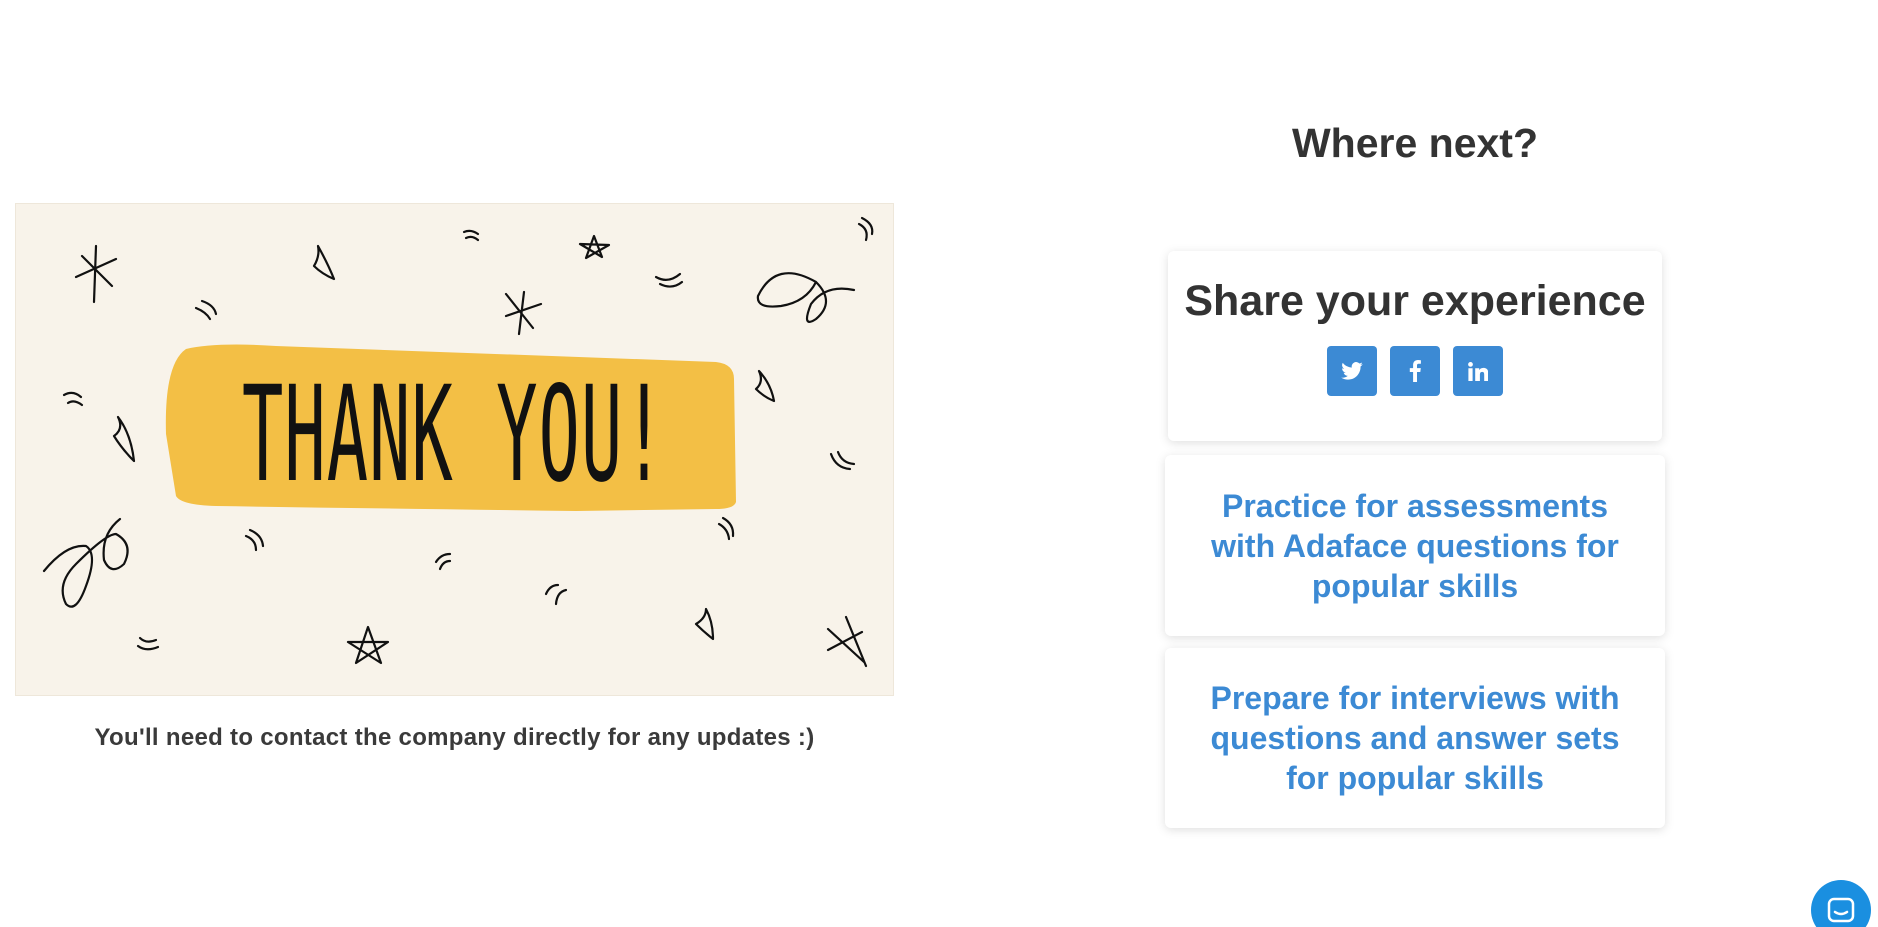 The image size is (1878, 927). What do you see at coordinates (1415, 301) in the screenshot?
I see `share-experience-title: Share your experience` at bounding box center [1415, 301].